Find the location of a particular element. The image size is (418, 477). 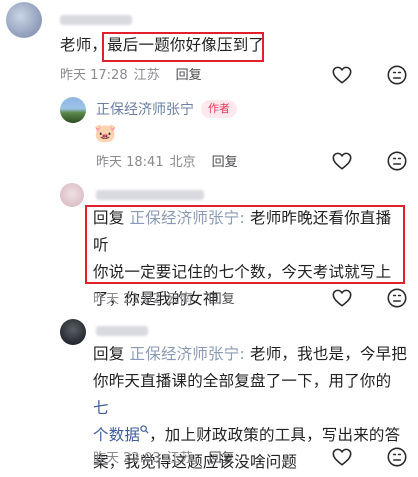

comment-text-prefix: 老师， is located at coordinates (84, 45).